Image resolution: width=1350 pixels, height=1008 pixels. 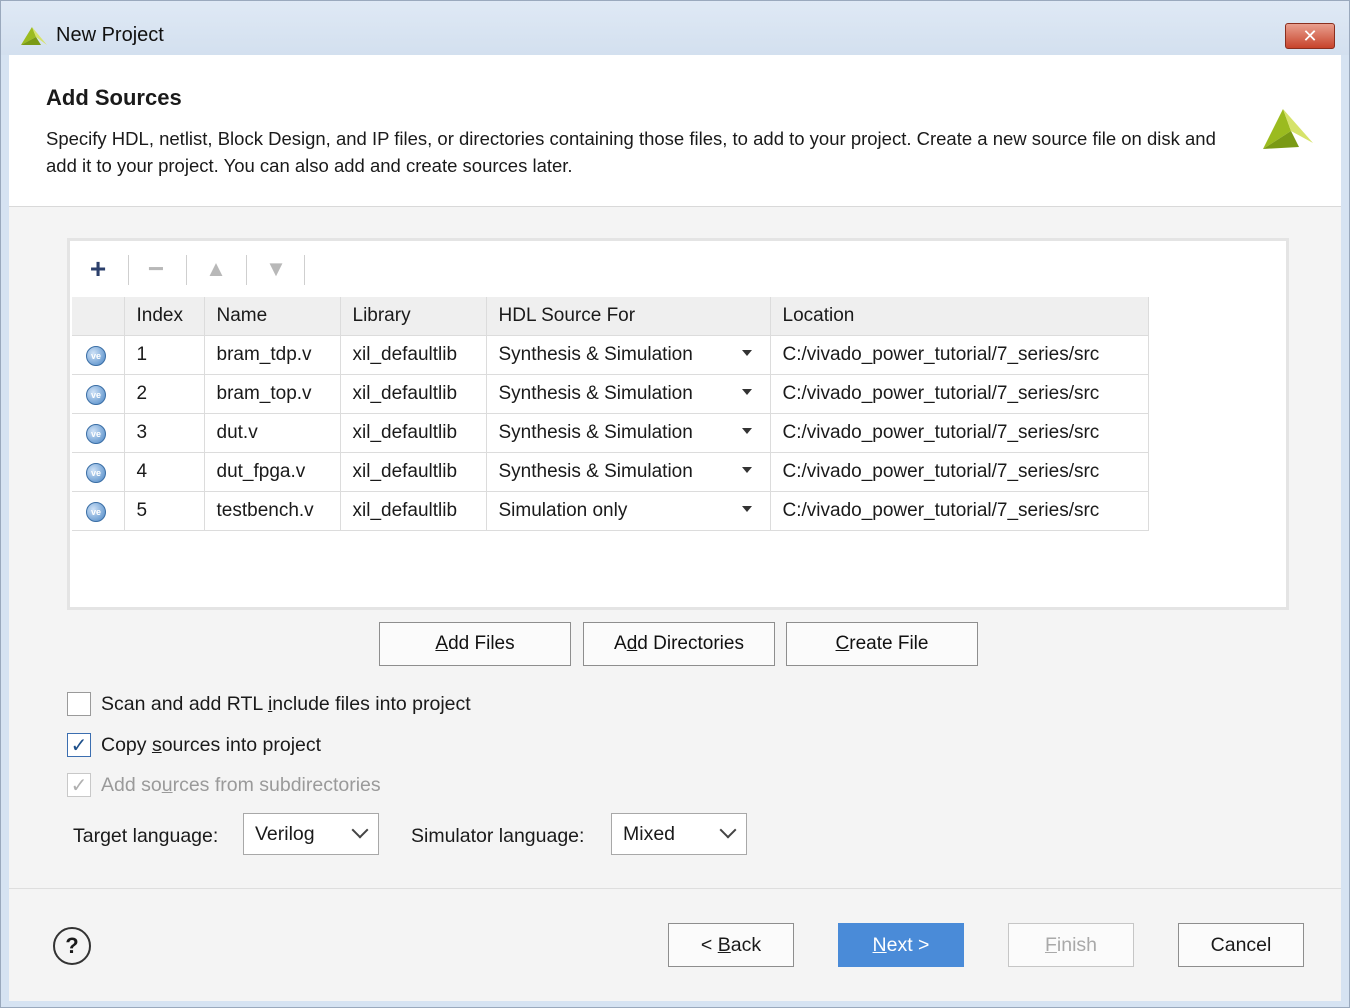 I want to click on label-mnemonic: s, so click(x=156, y=744).